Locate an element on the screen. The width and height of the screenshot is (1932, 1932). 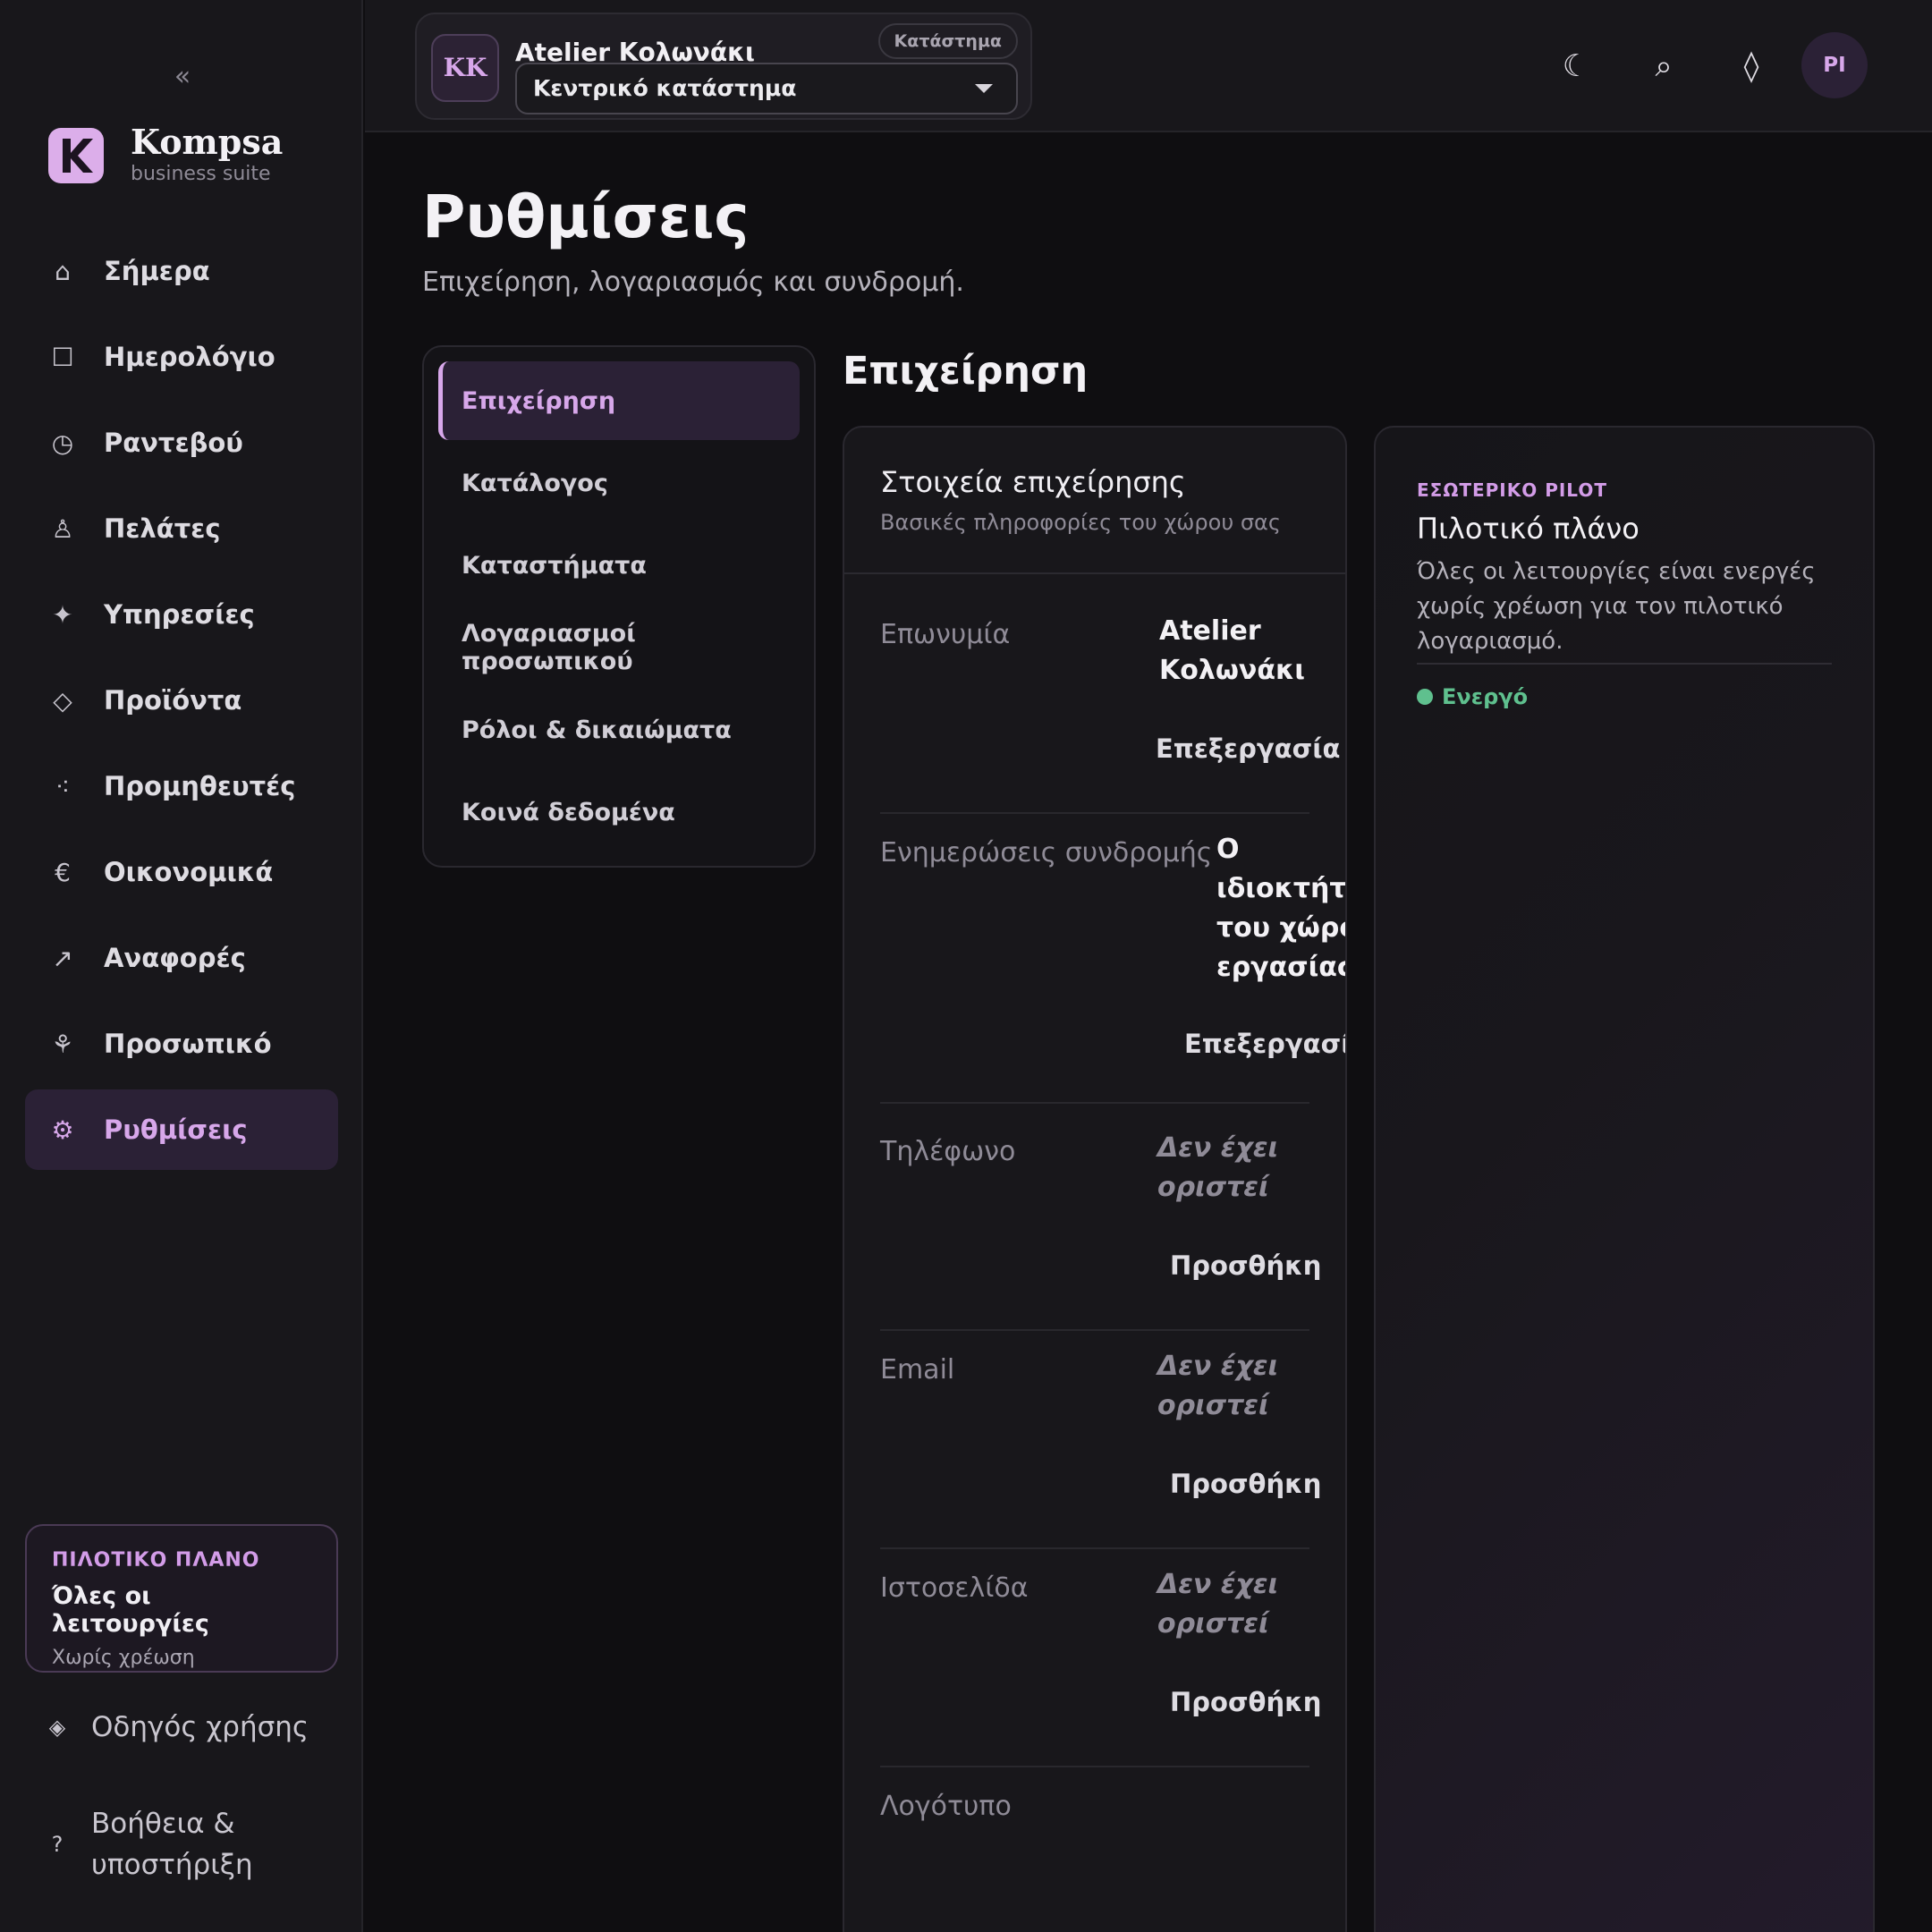
euro-icon: € is located at coordinates (63, 872).